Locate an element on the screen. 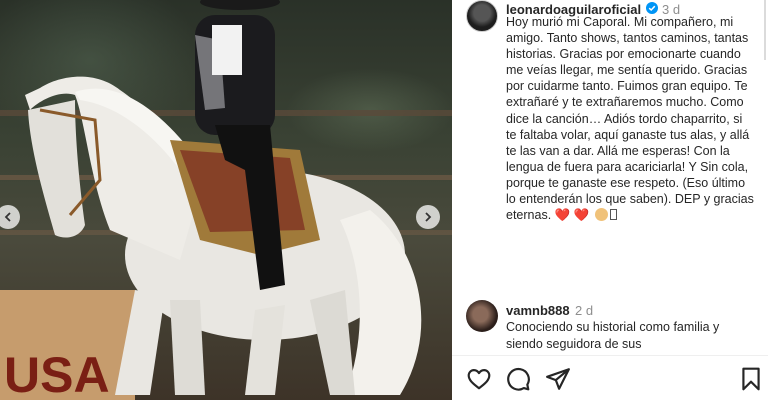 The height and width of the screenshot is (400, 768). unknown-glyph-icon is located at coordinates (613, 215).